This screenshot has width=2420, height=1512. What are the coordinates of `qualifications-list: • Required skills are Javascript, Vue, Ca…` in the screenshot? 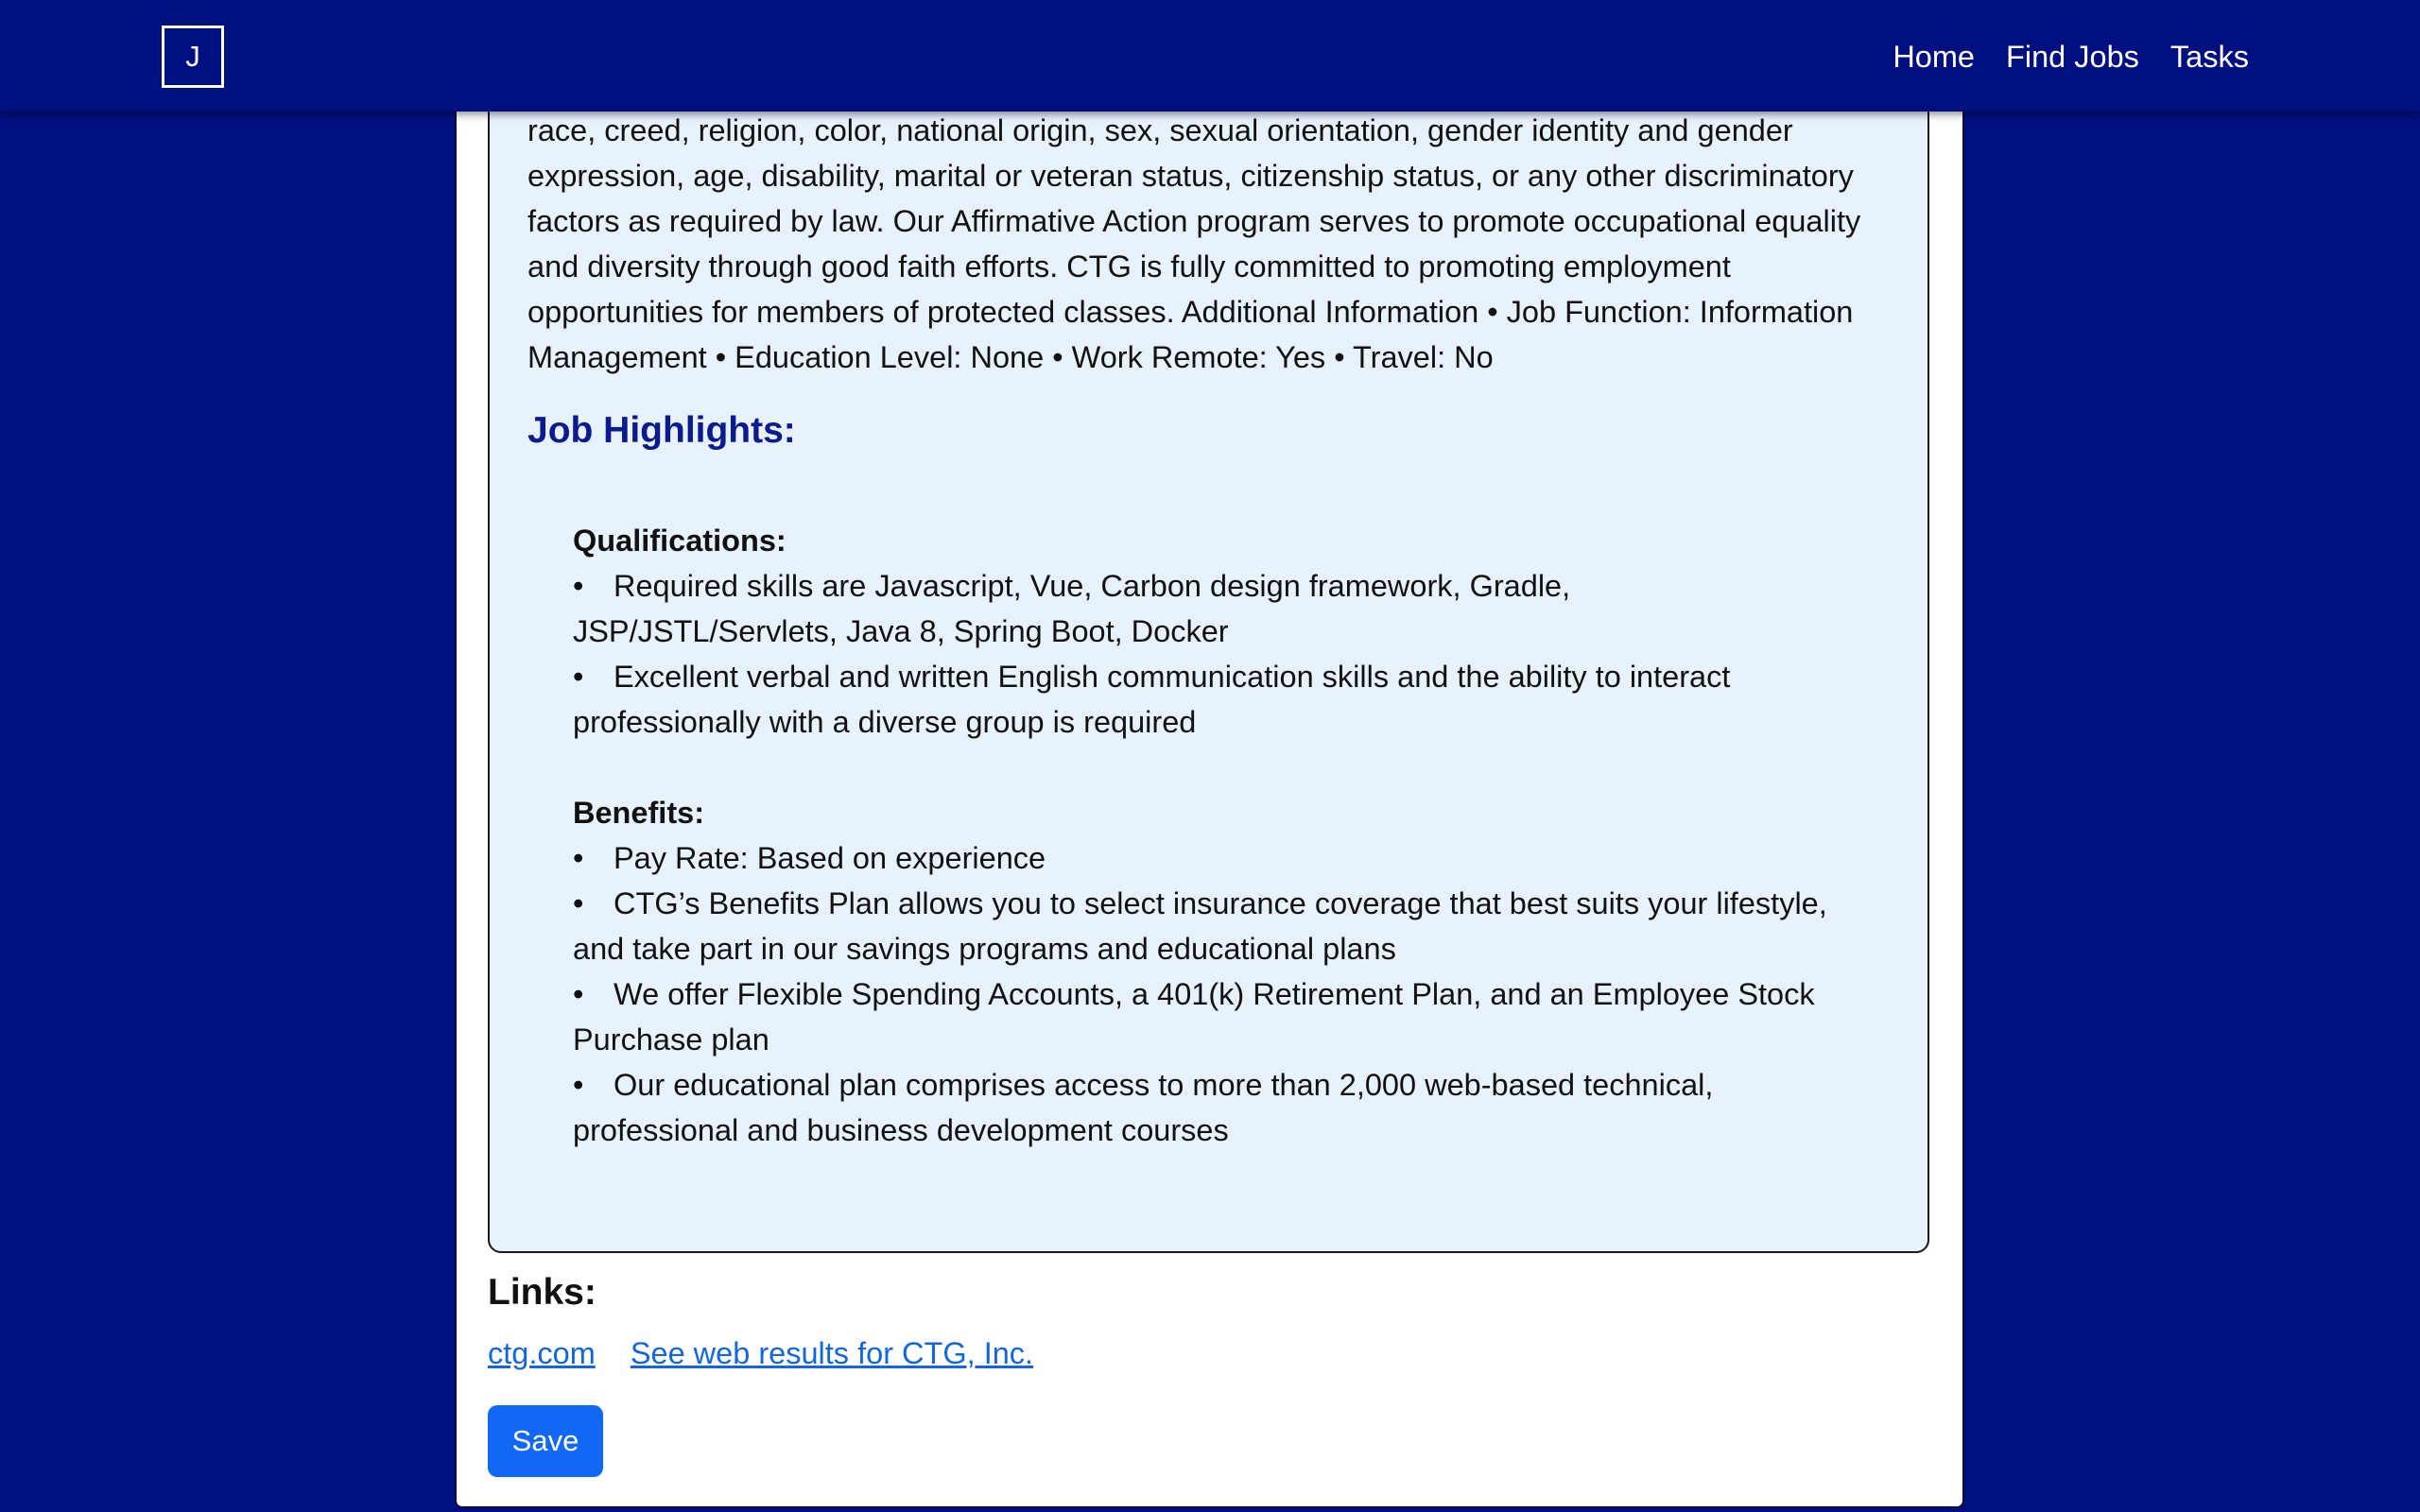 It's located at (1207, 654).